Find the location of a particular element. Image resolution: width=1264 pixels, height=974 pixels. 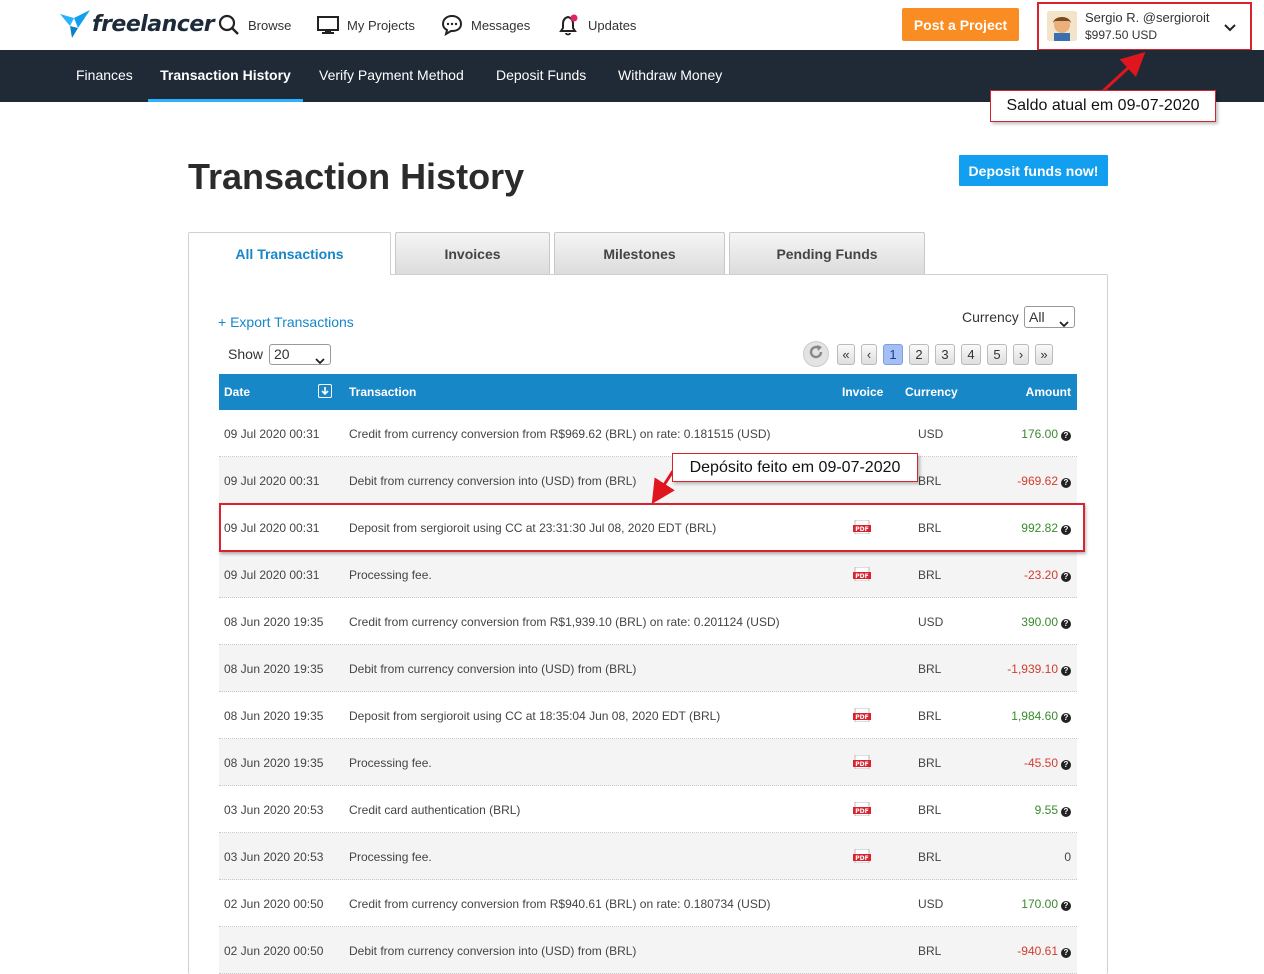

deposit-annotation: Depósito feito em 09-07-2020 is located at coordinates (795, 467).